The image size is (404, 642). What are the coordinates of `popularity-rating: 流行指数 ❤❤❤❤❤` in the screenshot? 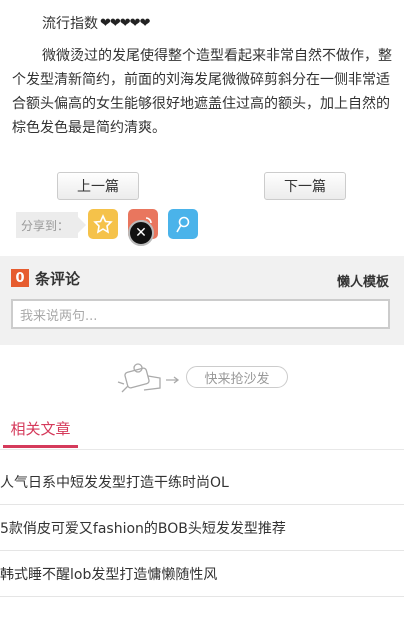 It's located at (96, 23).